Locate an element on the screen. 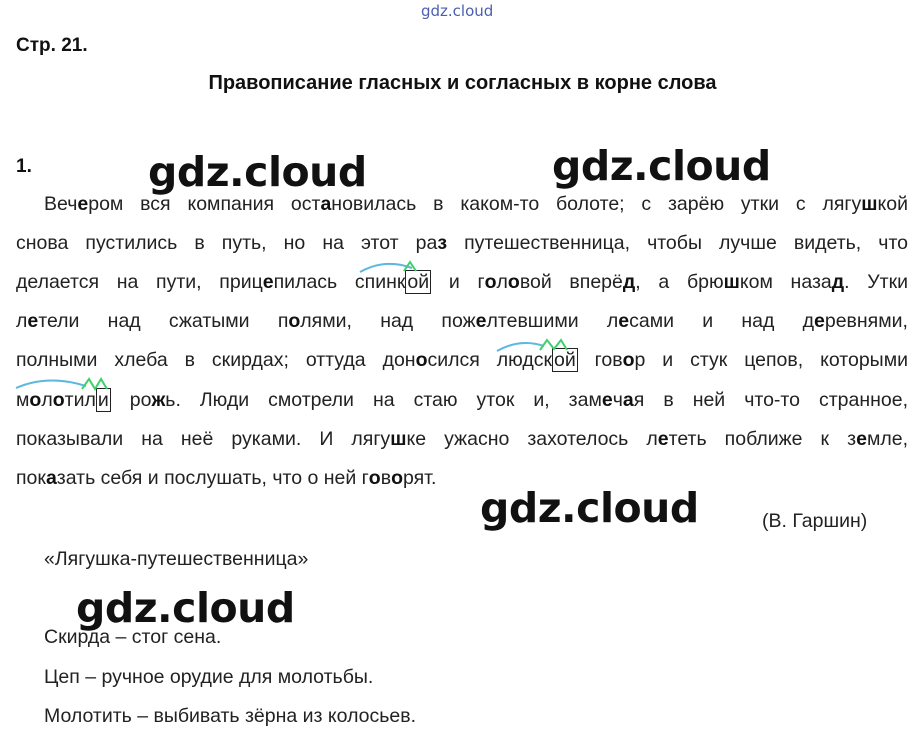 Image resolution: width=919 pixels, height=754 pixels. morpheme-marks is located at coordinates (291, 325).